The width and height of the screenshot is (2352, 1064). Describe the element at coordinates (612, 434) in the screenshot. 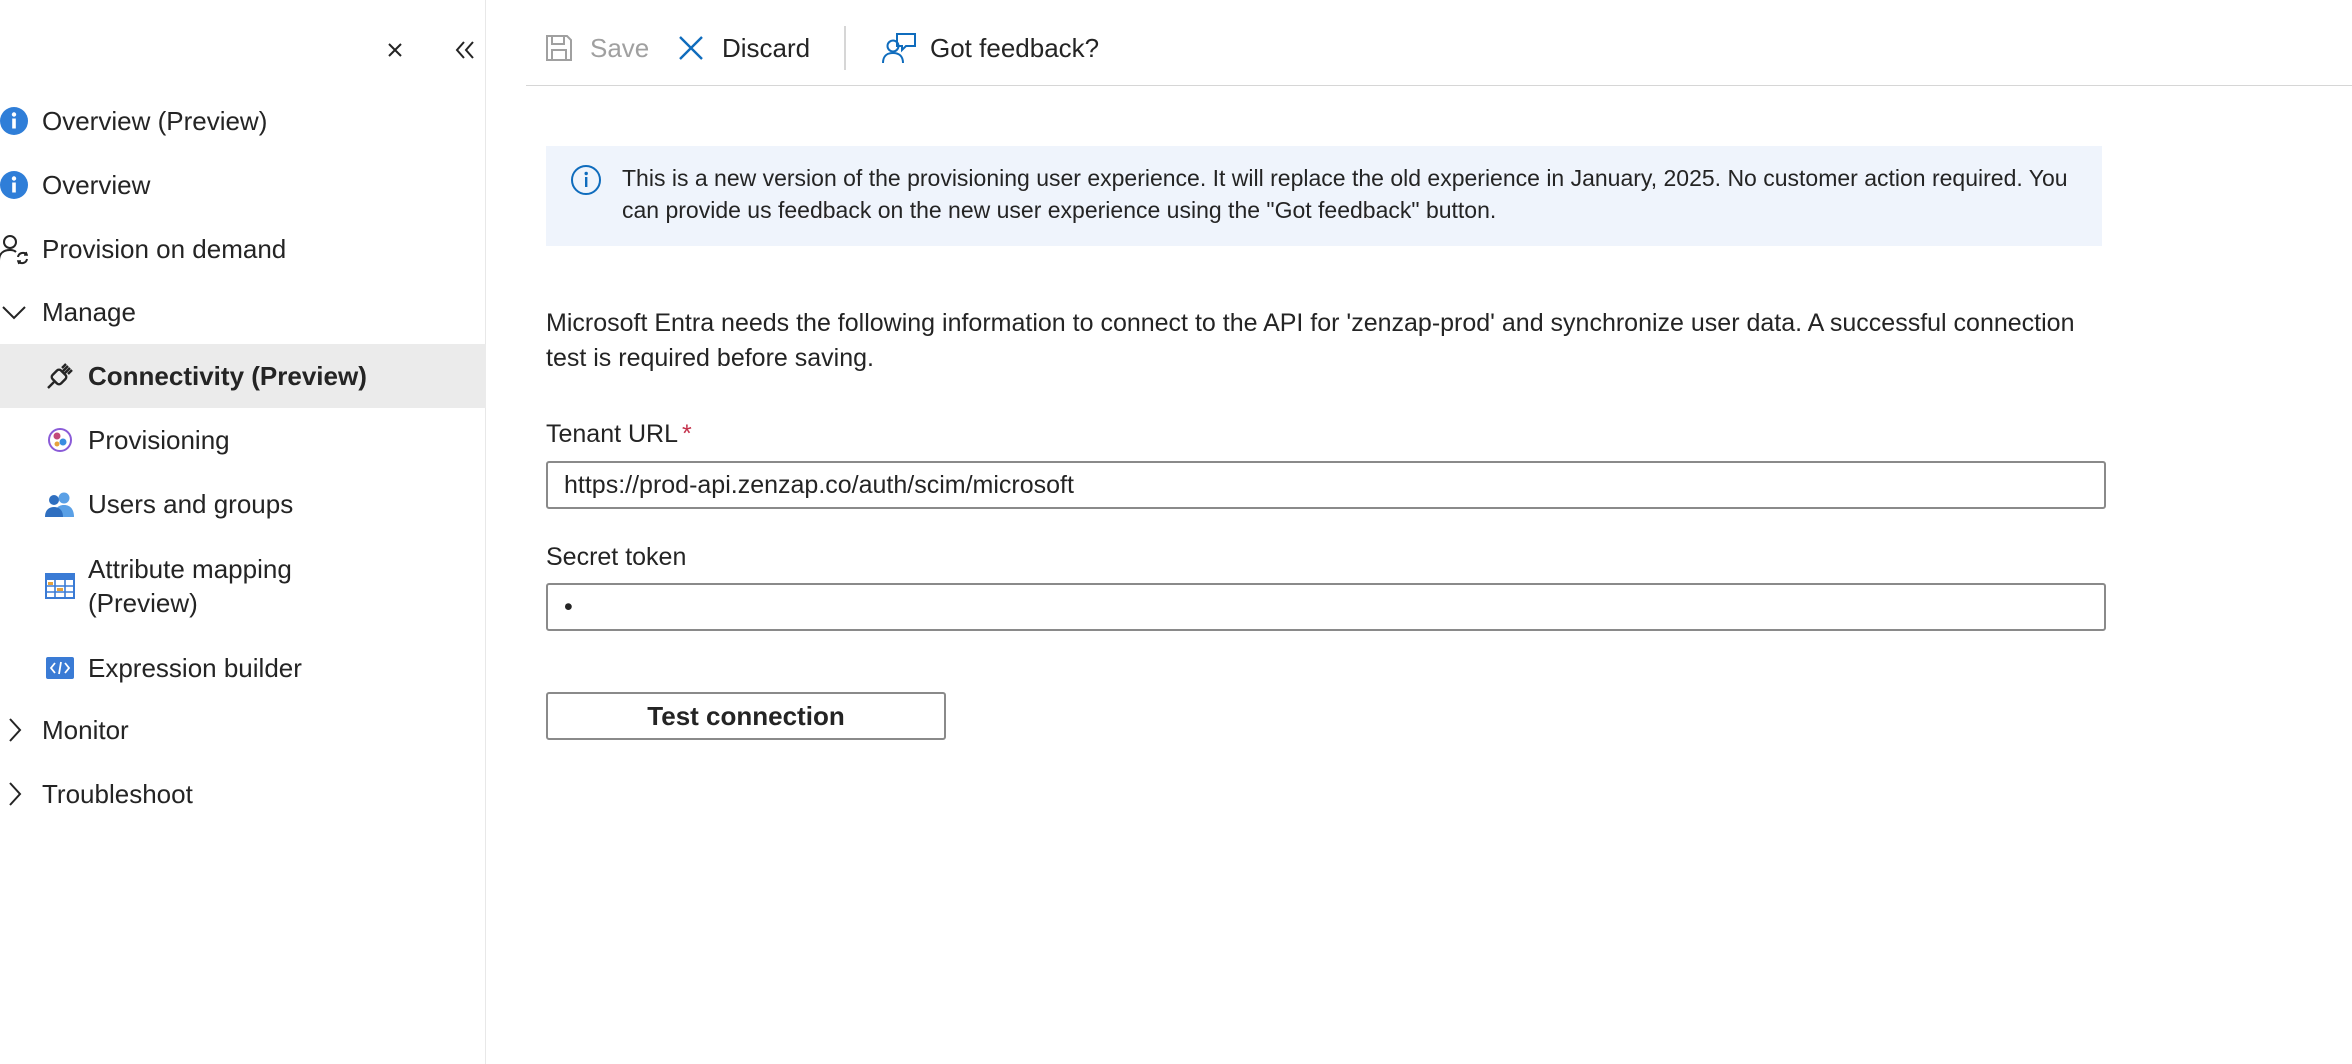

I see `tenant-url-label-text: Tenant URL` at that location.